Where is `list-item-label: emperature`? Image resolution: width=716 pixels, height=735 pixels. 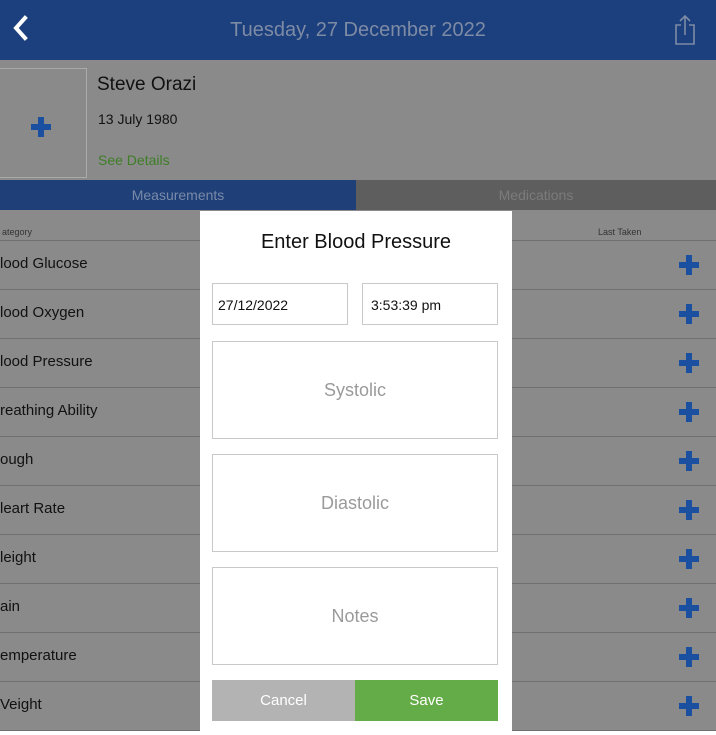 list-item-label: emperature is located at coordinates (38, 655).